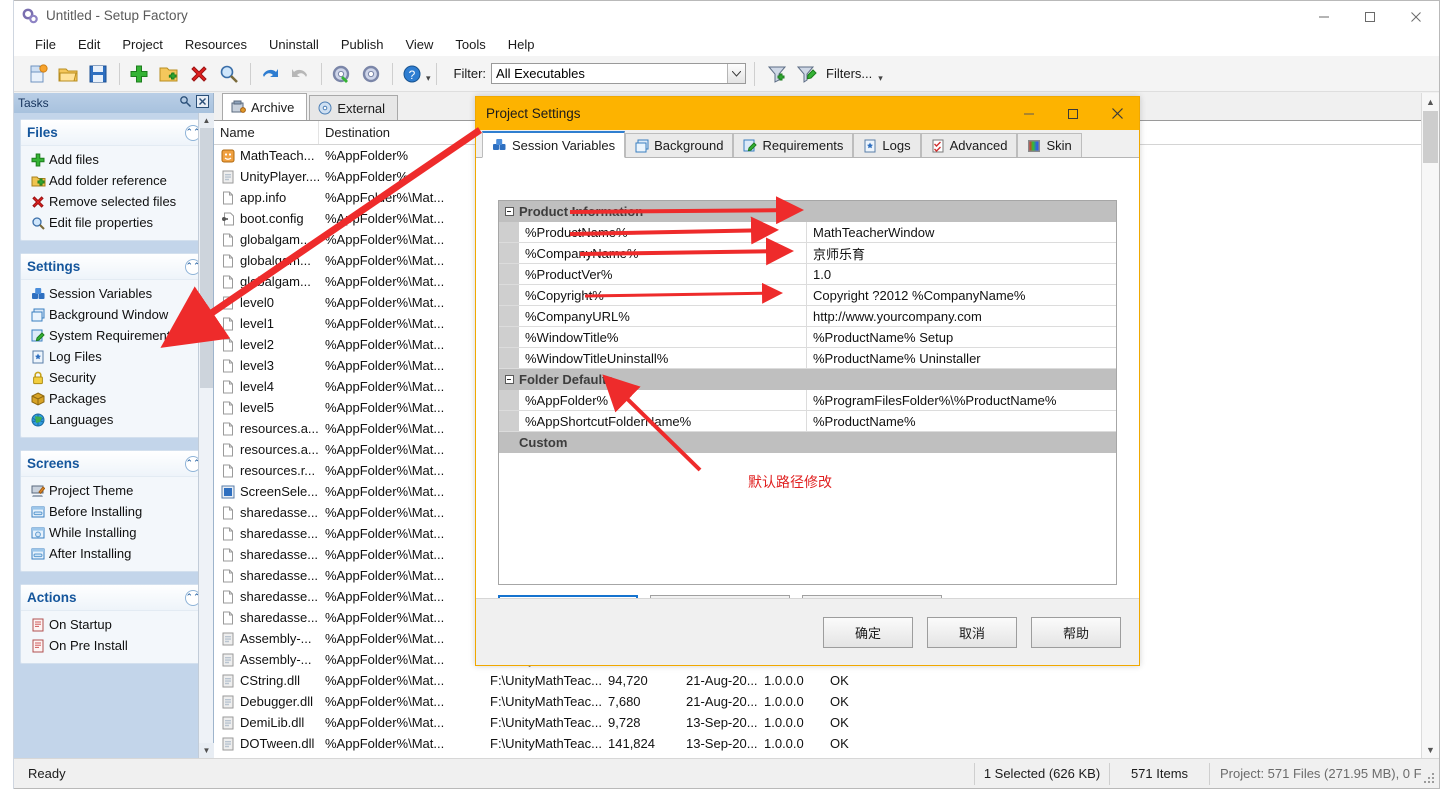 The image size is (1440, 789). What do you see at coordinates (961, 421) in the screenshot?
I see `variable-value: %ProductName%` at bounding box center [961, 421].